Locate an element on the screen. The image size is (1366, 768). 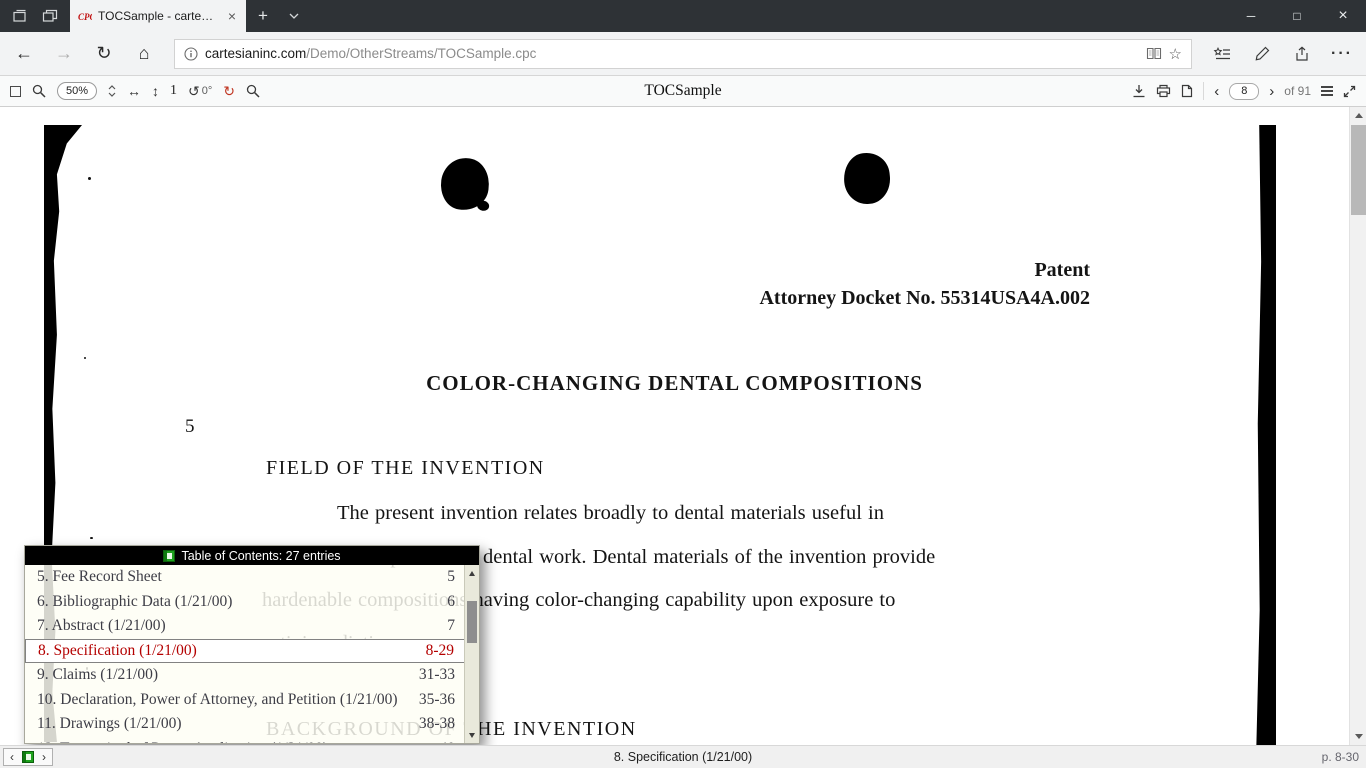
refresh-page-icon: ↻ is located at coordinates (229, 91).